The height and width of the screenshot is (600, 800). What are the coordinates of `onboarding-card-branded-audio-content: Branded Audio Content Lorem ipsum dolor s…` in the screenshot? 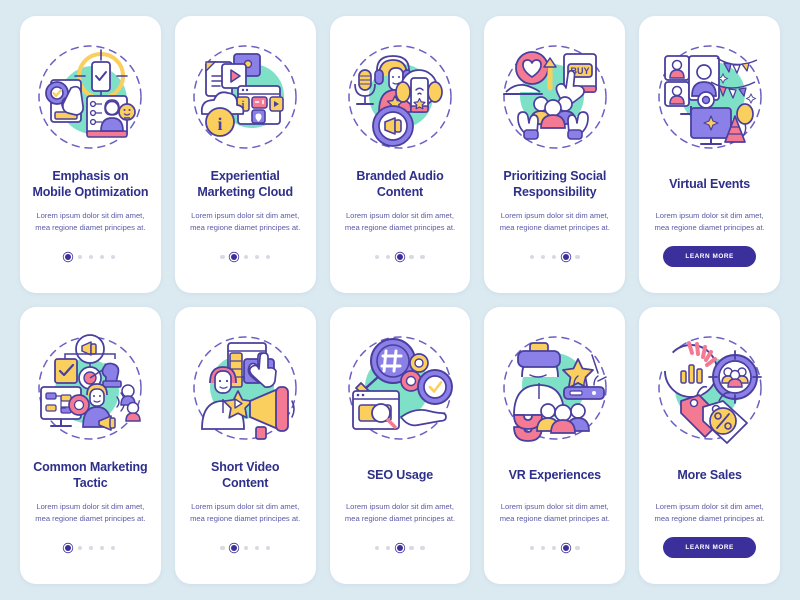 It's located at (400, 154).